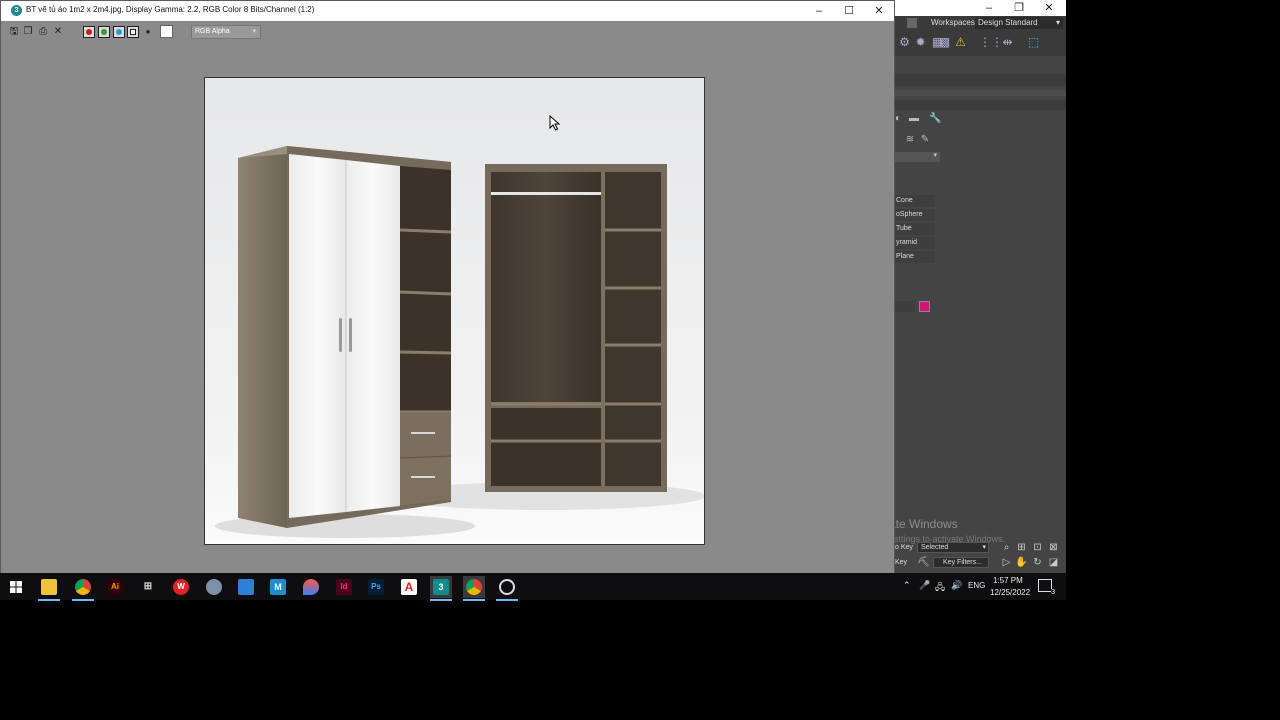 The height and width of the screenshot is (720, 1280). Describe the element at coordinates (991, 42) in the screenshot. I see `grid-icon: ⋮⋮` at that location.